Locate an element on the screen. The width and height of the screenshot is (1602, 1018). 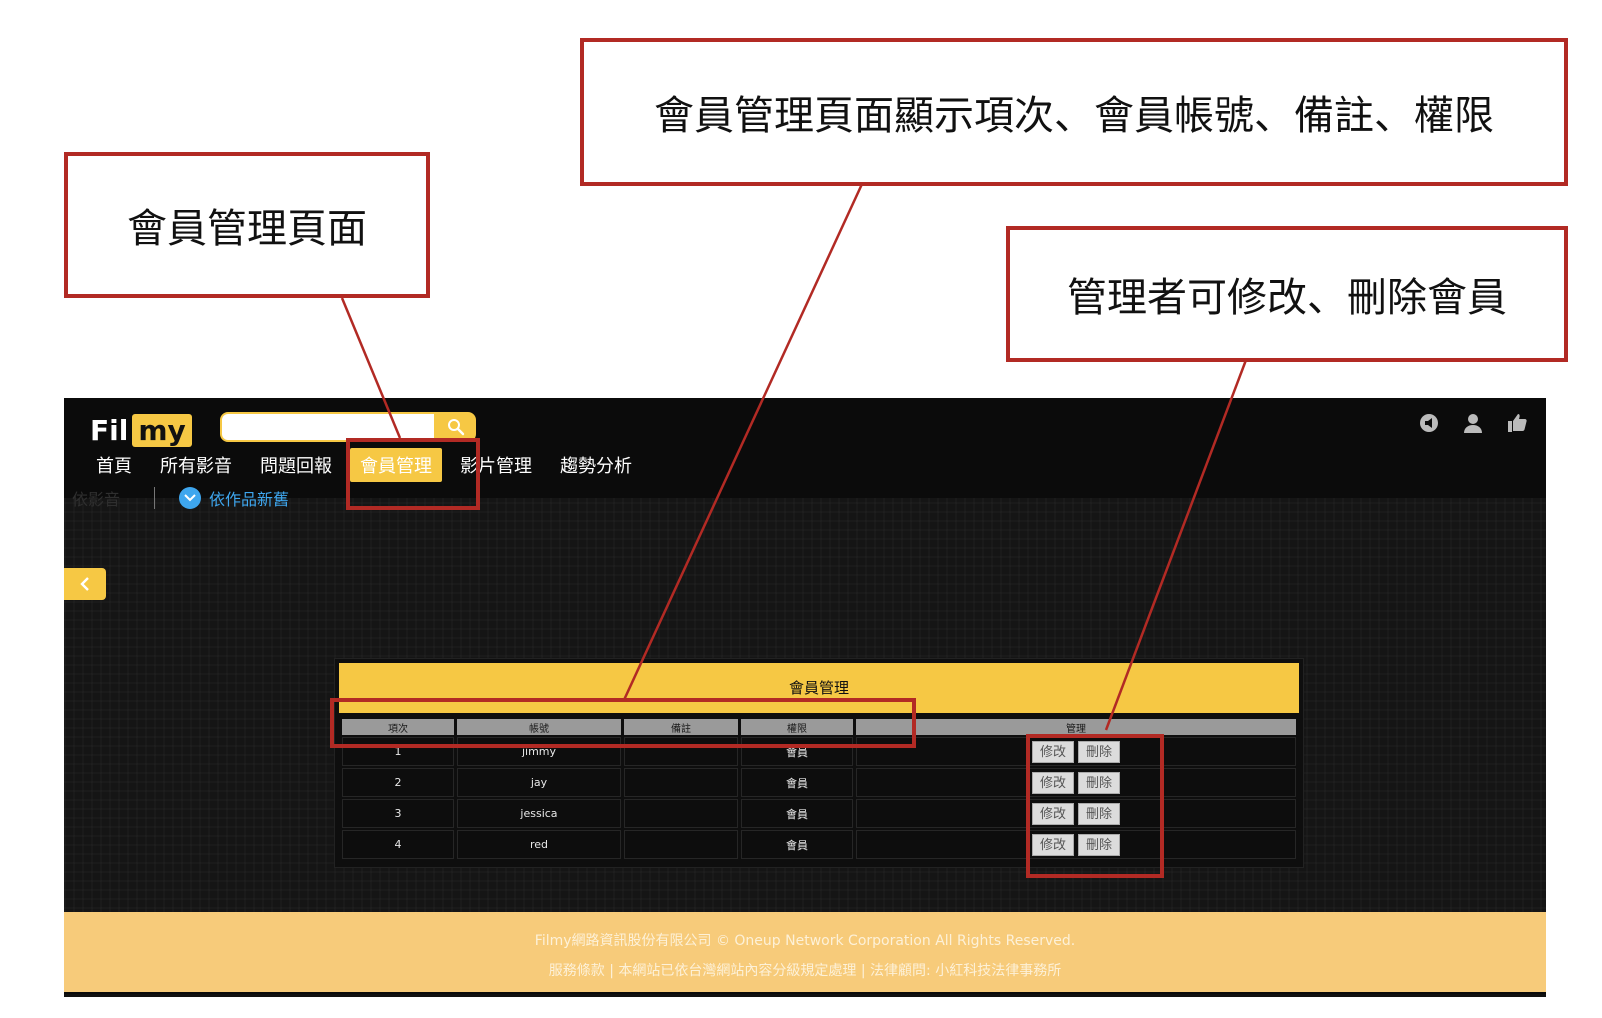
highlight-nav-member is located at coordinates (413, 474).